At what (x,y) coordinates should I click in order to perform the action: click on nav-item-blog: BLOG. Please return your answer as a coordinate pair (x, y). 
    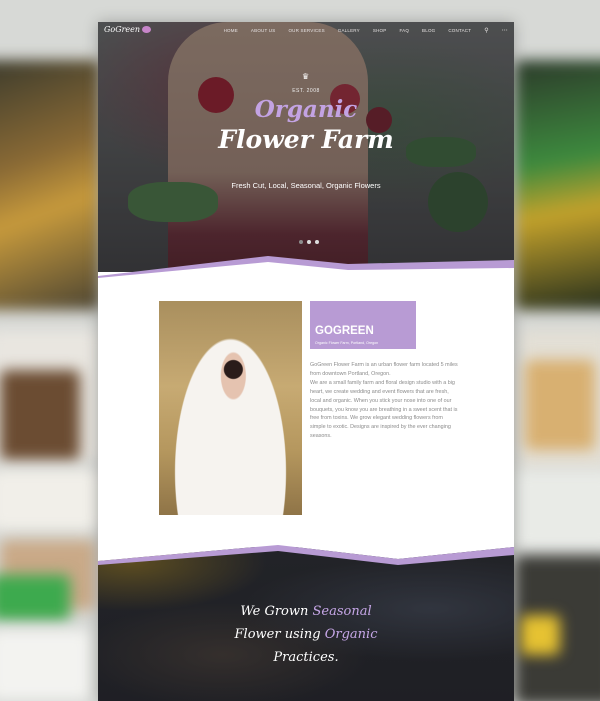
    Looking at the image, I should click on (428, 30).